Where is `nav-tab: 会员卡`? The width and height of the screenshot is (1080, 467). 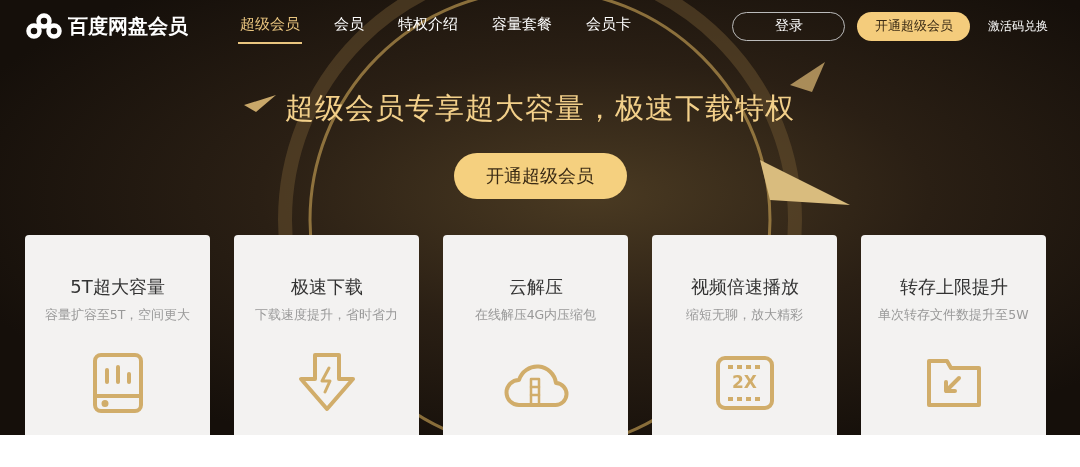
nav-tab: 会员卡 is located at coordinates (608, 26).